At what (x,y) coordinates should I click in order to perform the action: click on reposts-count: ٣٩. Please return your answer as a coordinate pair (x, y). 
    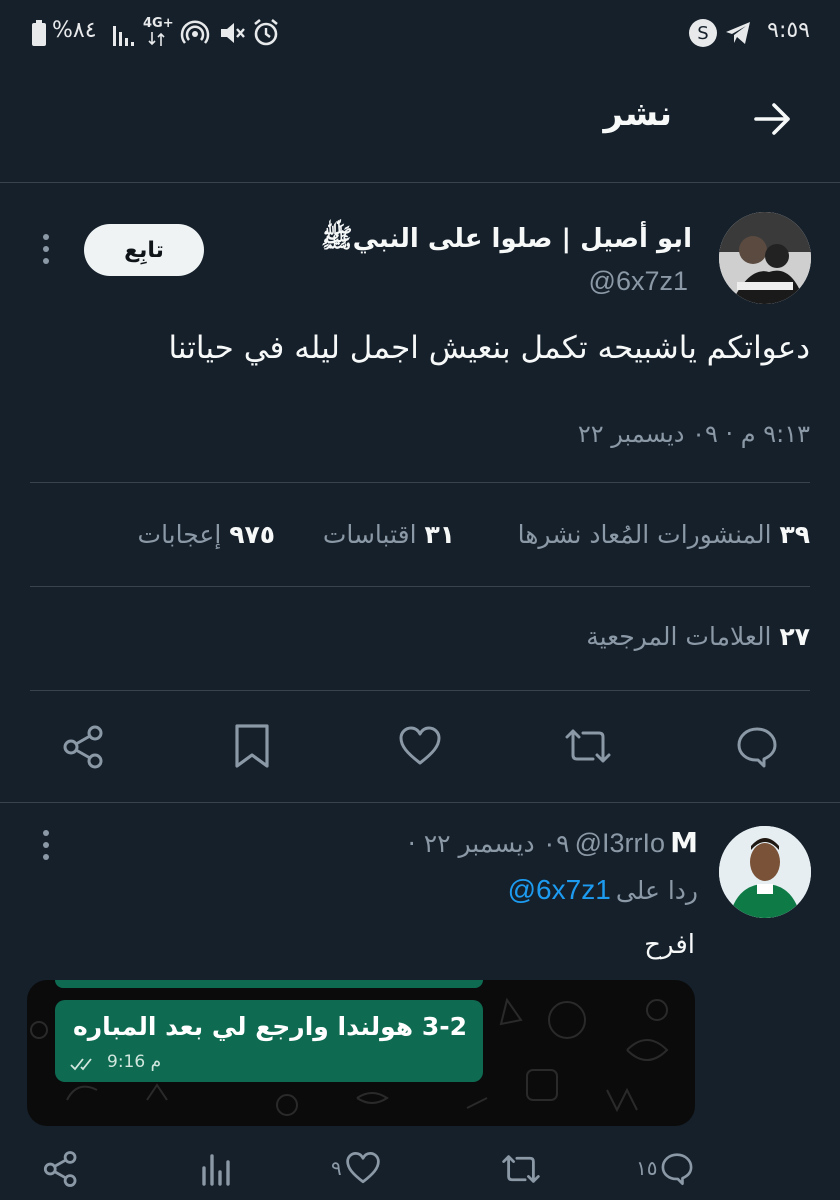
    Looking at the image, I should click on (794, 534).